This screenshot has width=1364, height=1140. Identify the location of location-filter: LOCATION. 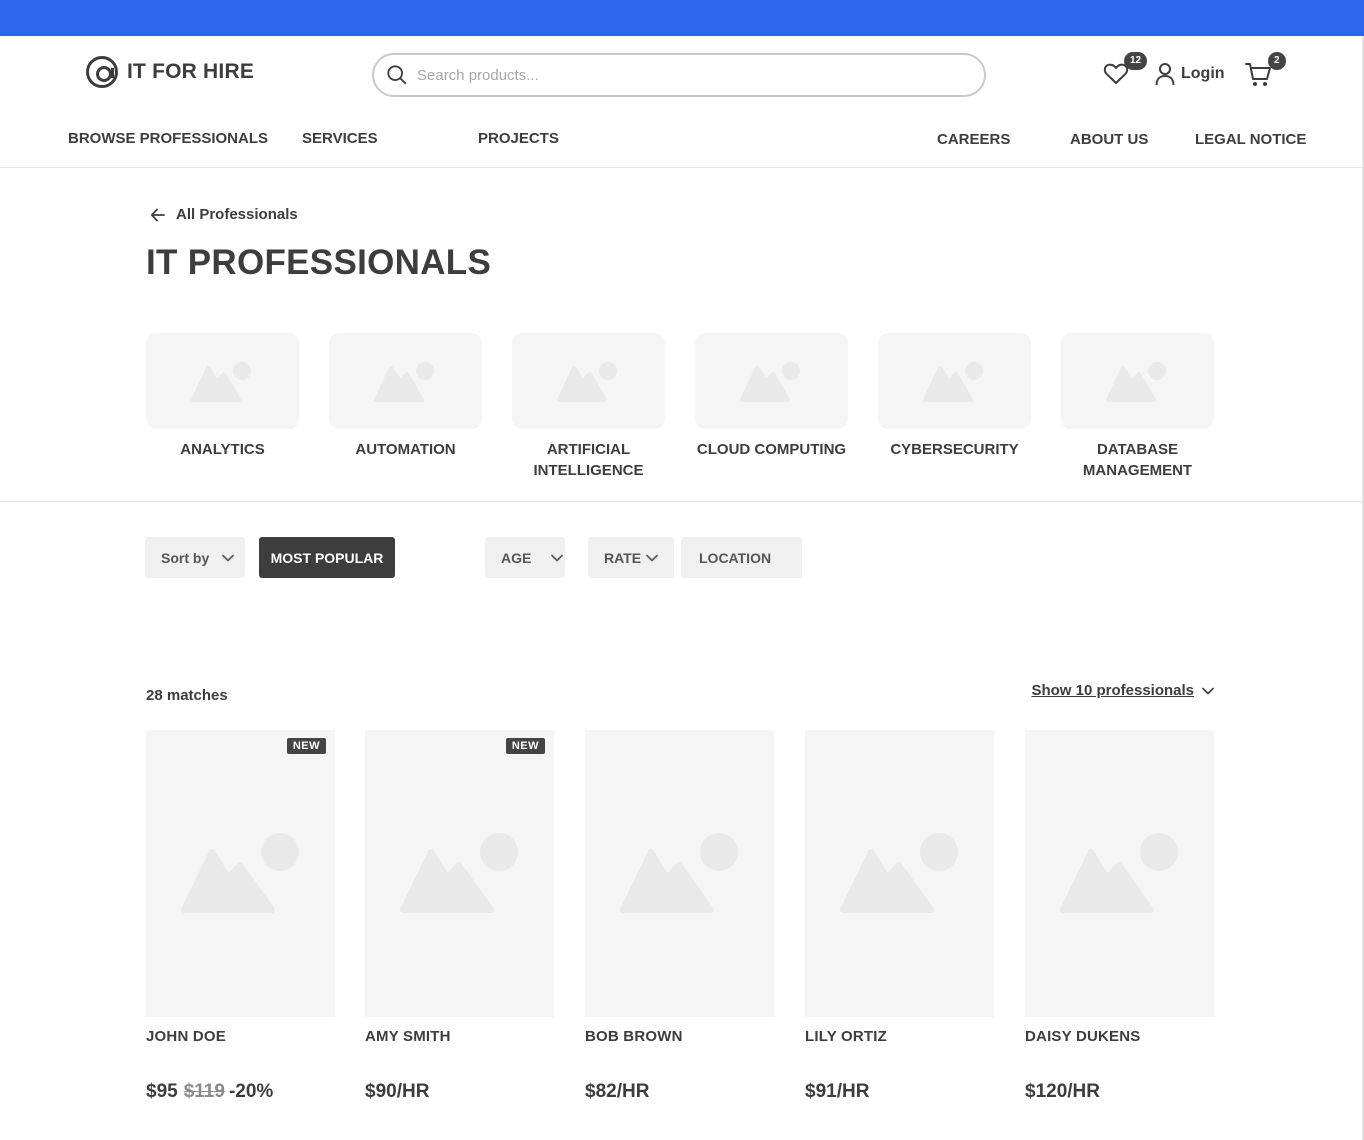
(741, 557).